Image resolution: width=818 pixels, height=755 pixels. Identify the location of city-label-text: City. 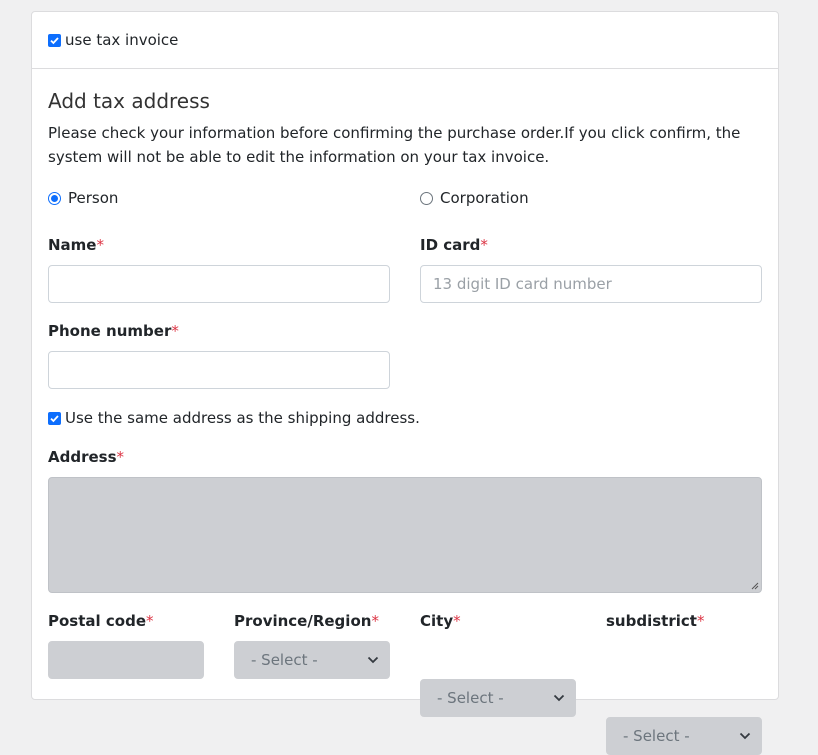
(437, 621).